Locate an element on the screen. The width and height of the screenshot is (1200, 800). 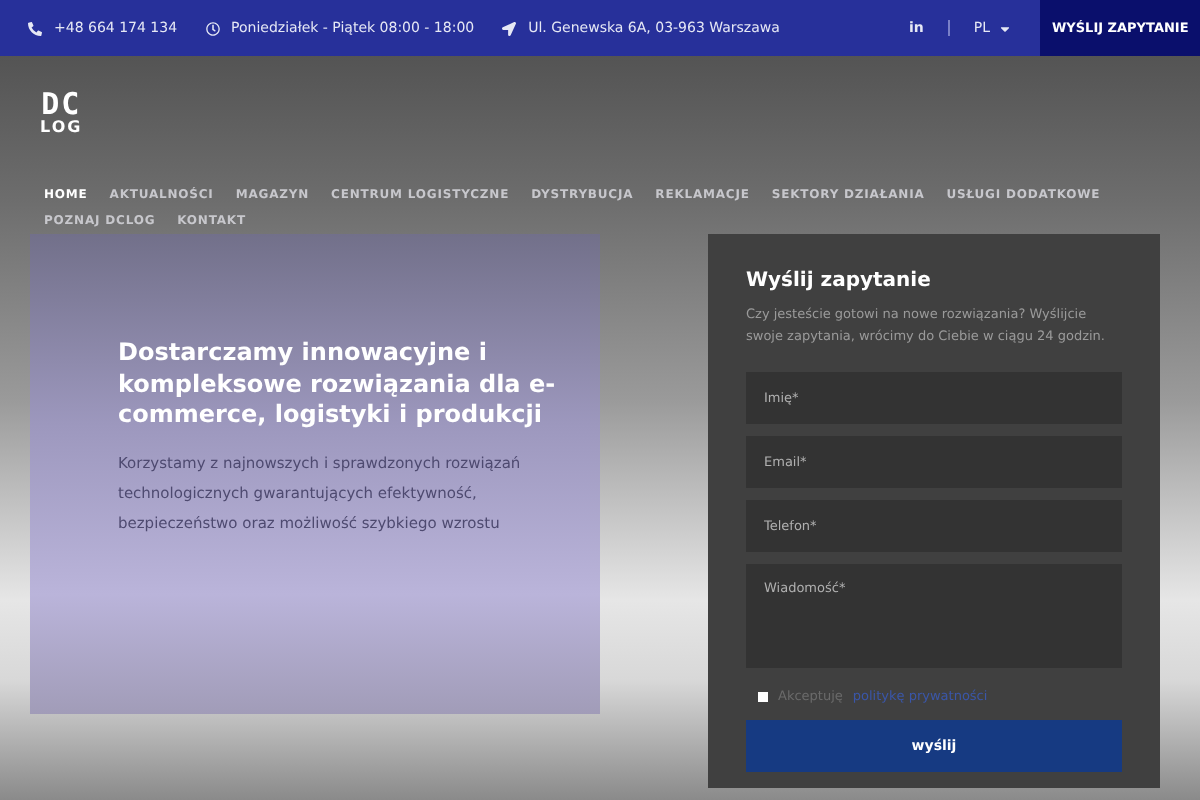
consent-checkbox is located at coordinates (763, 696).